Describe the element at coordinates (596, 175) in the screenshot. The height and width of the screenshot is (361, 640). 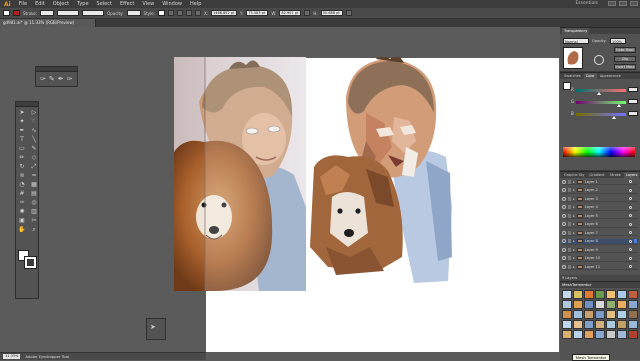
I see `tab-gradient: Gradient` at that location.